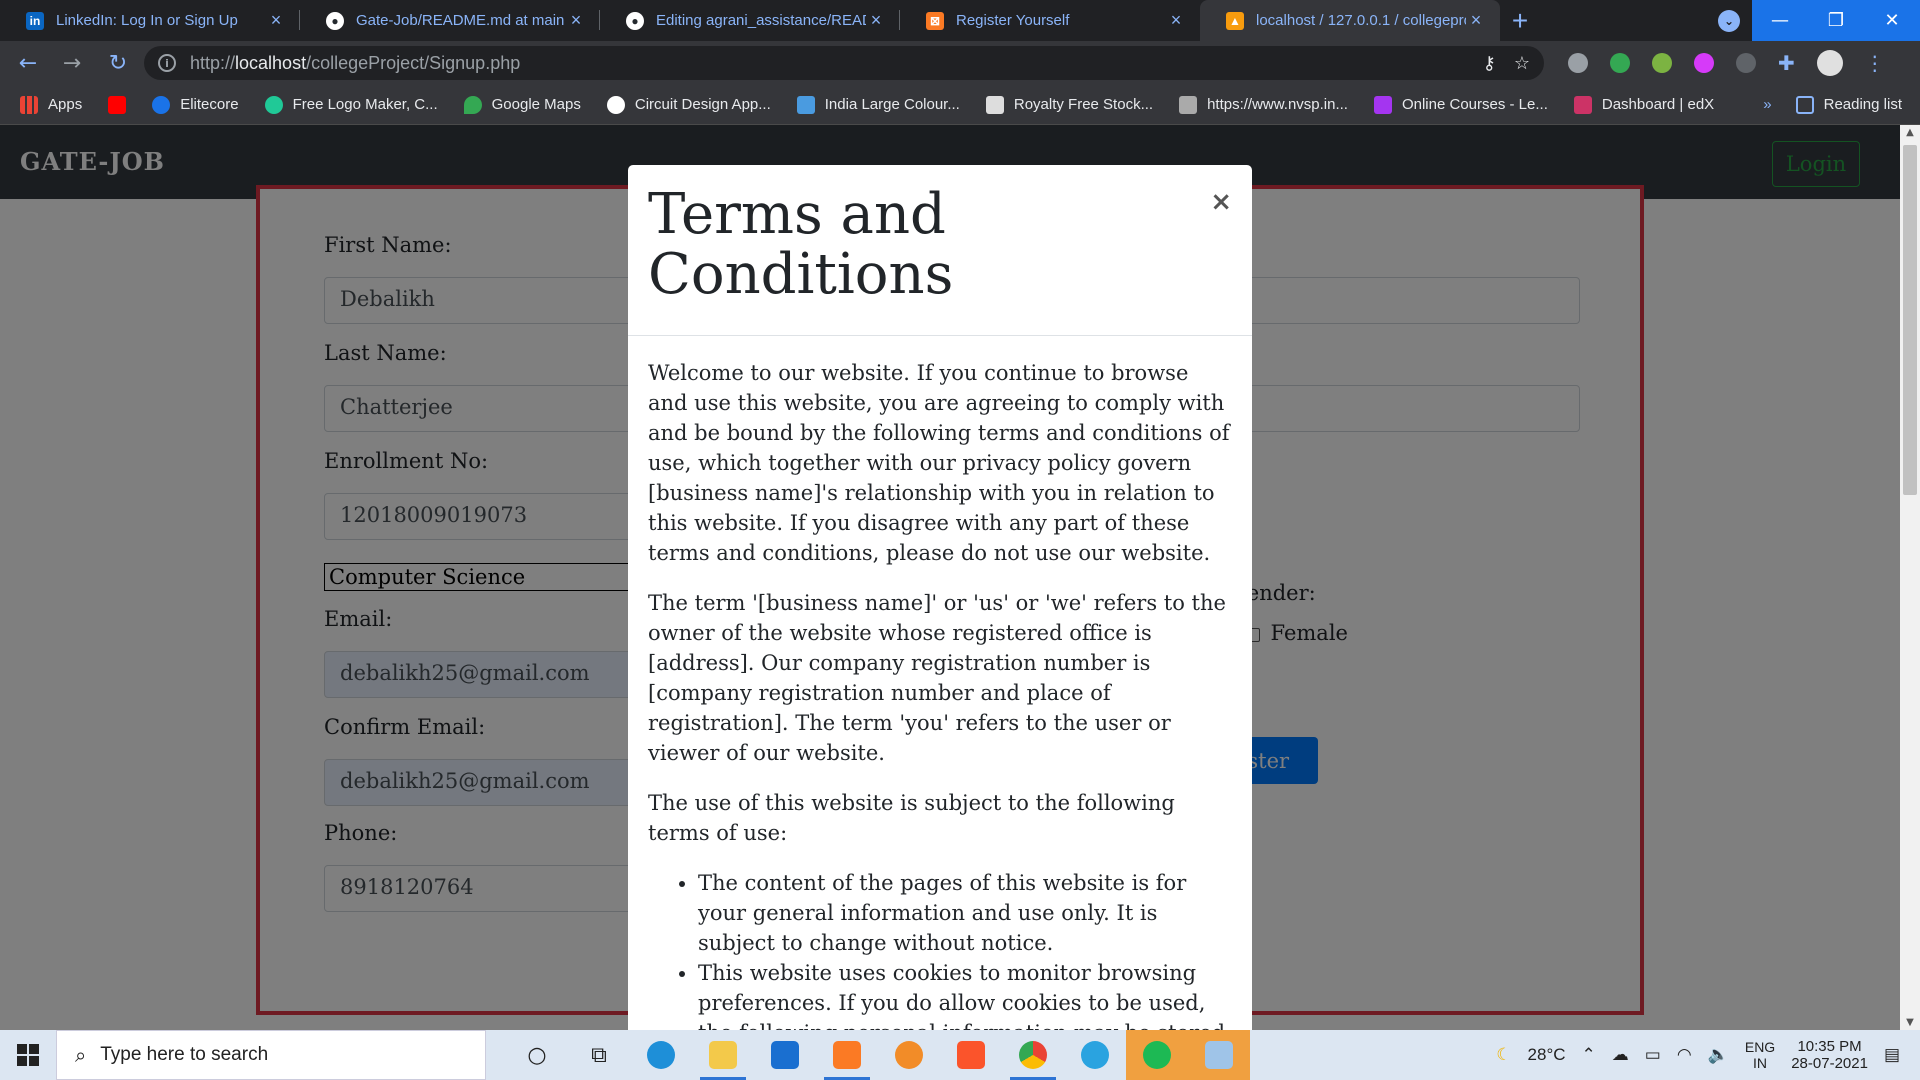  Describe the element at coordinates (1829, 63) in the screenshot. I see `avatar` at that location.